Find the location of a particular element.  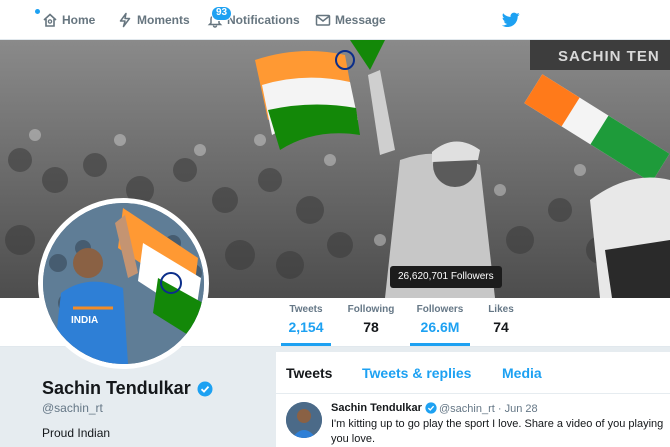

tweet-avatar is located at coordinates (304, 420).